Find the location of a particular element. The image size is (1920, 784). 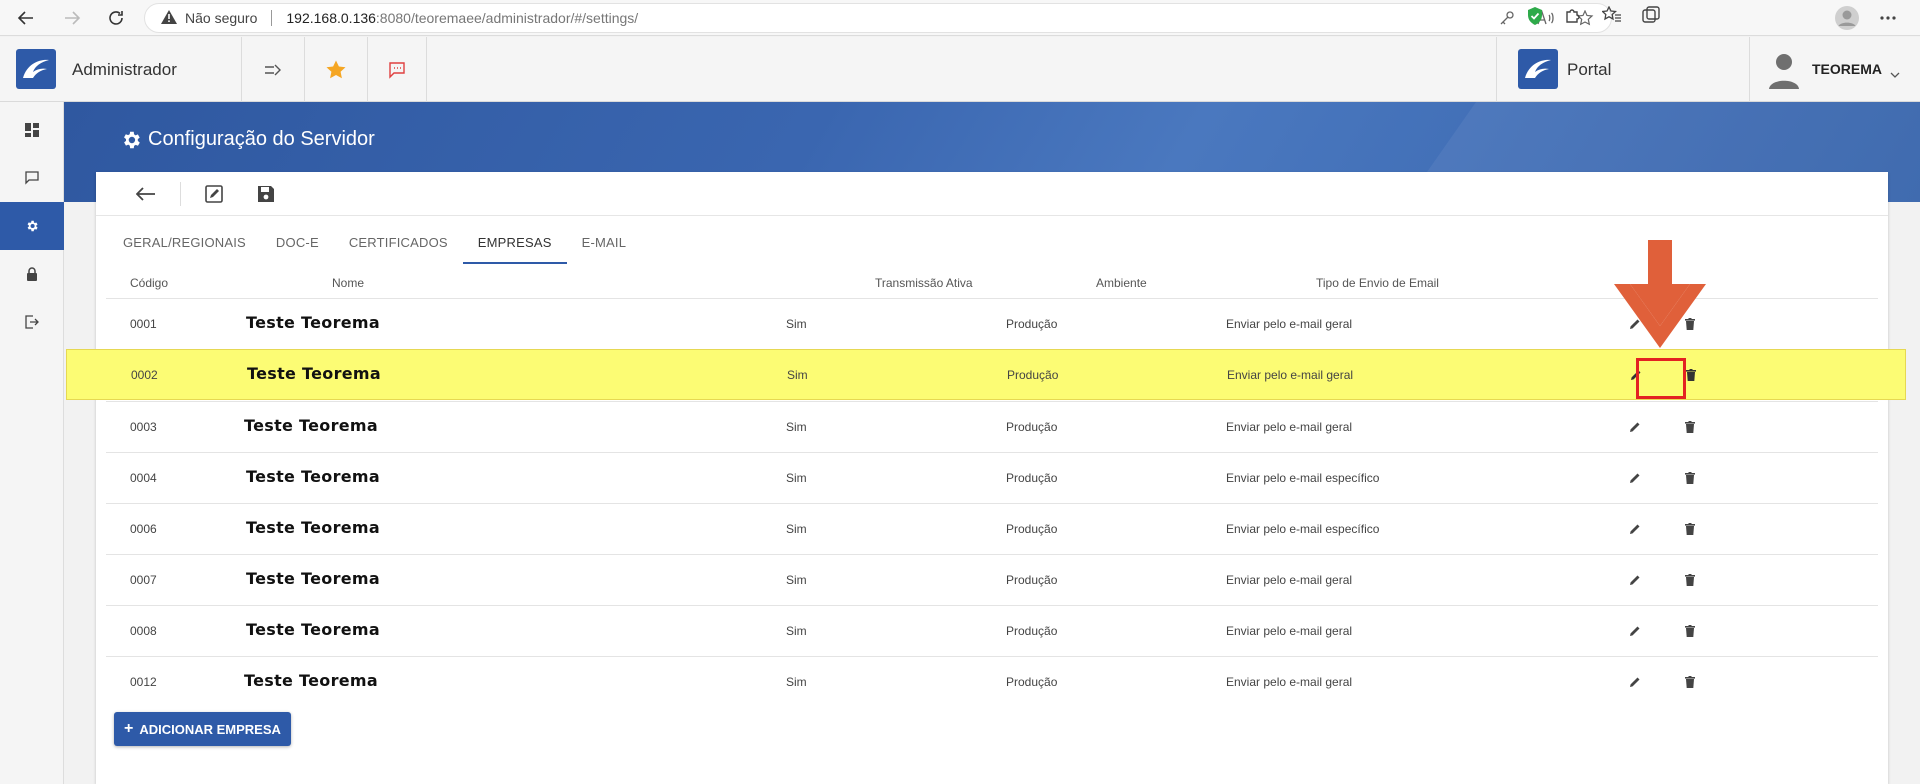

chat-icon is located at coordinates (32, 178).